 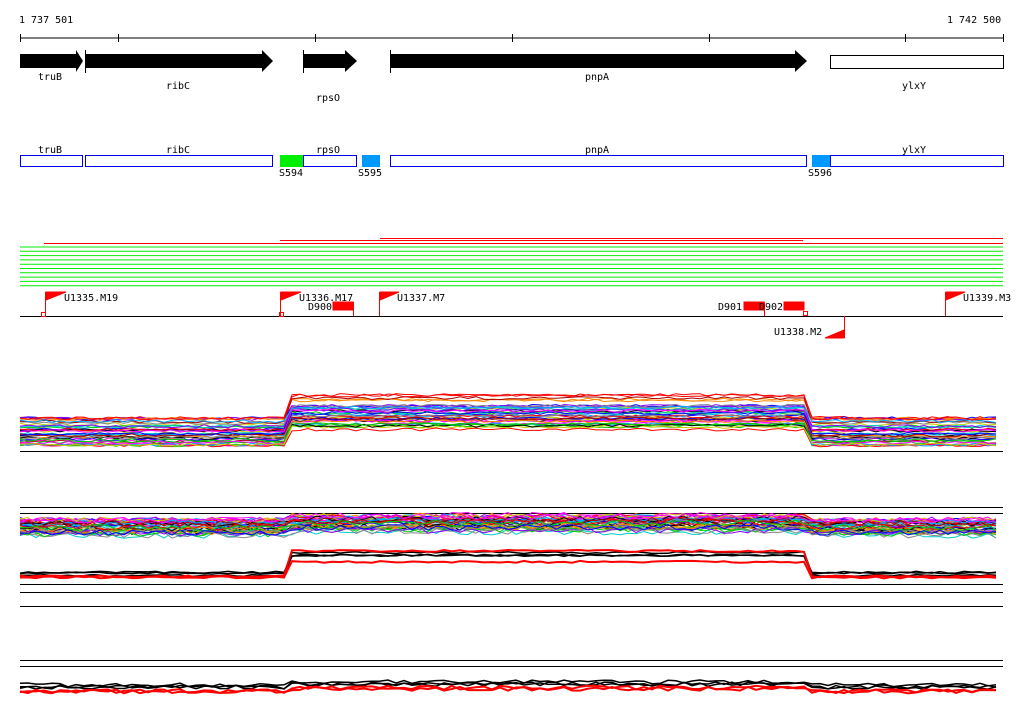 What do you see at coordinates (821, 161) in the screenshot?
I see `segment-S596` at bounding box center [821, 161].